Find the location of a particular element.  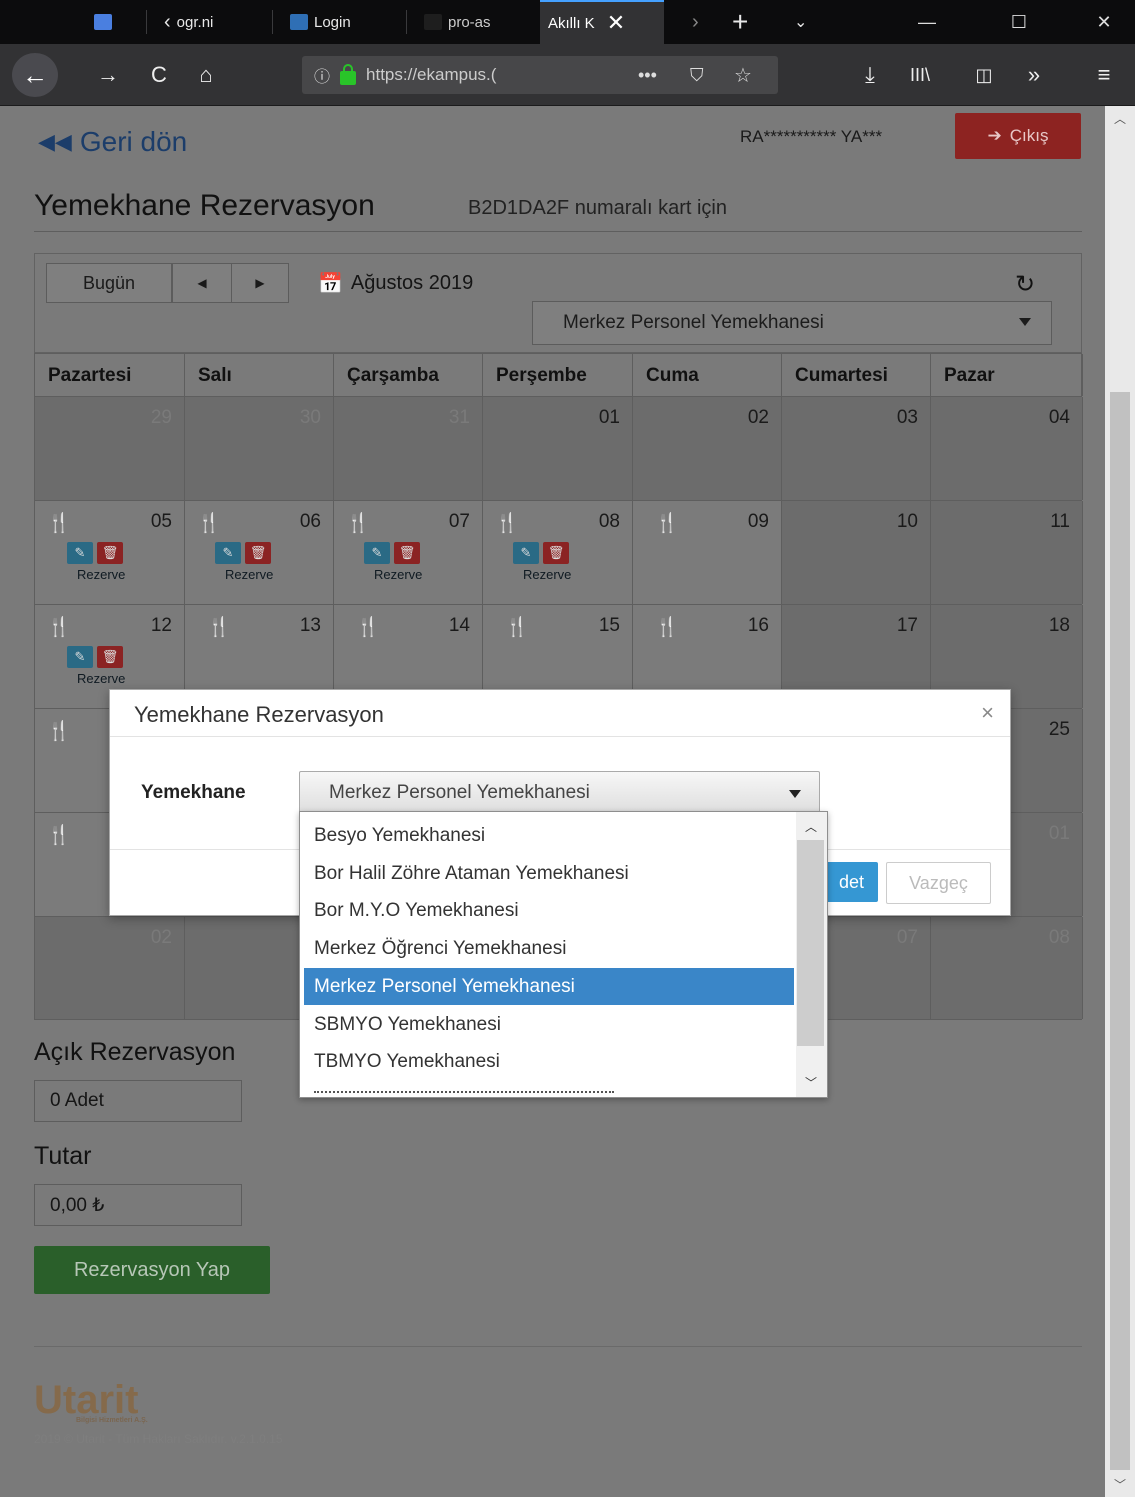

title-divider is located at coordinates (558, 231).